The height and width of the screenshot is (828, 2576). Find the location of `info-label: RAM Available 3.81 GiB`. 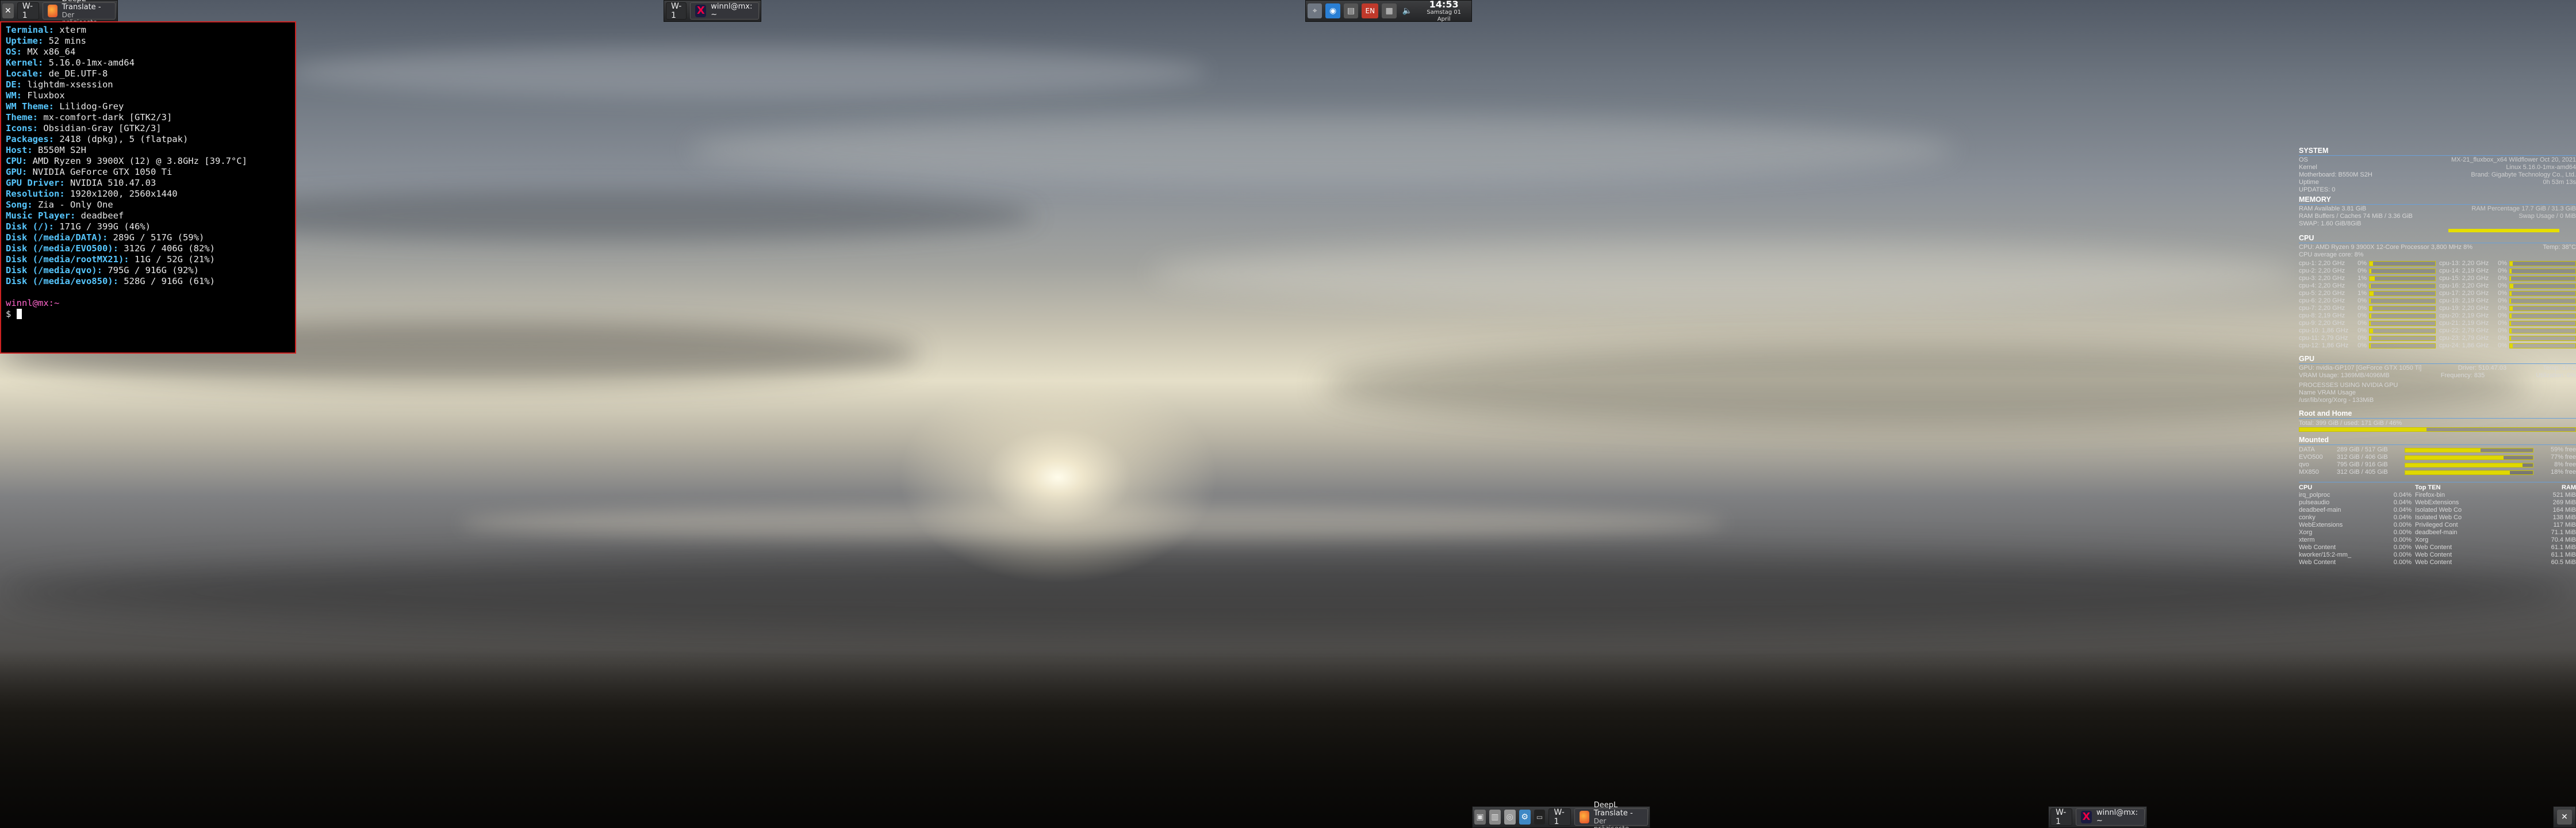

info-label: RAM Available 3.81 GiB is located at coordinates (2333, 208).